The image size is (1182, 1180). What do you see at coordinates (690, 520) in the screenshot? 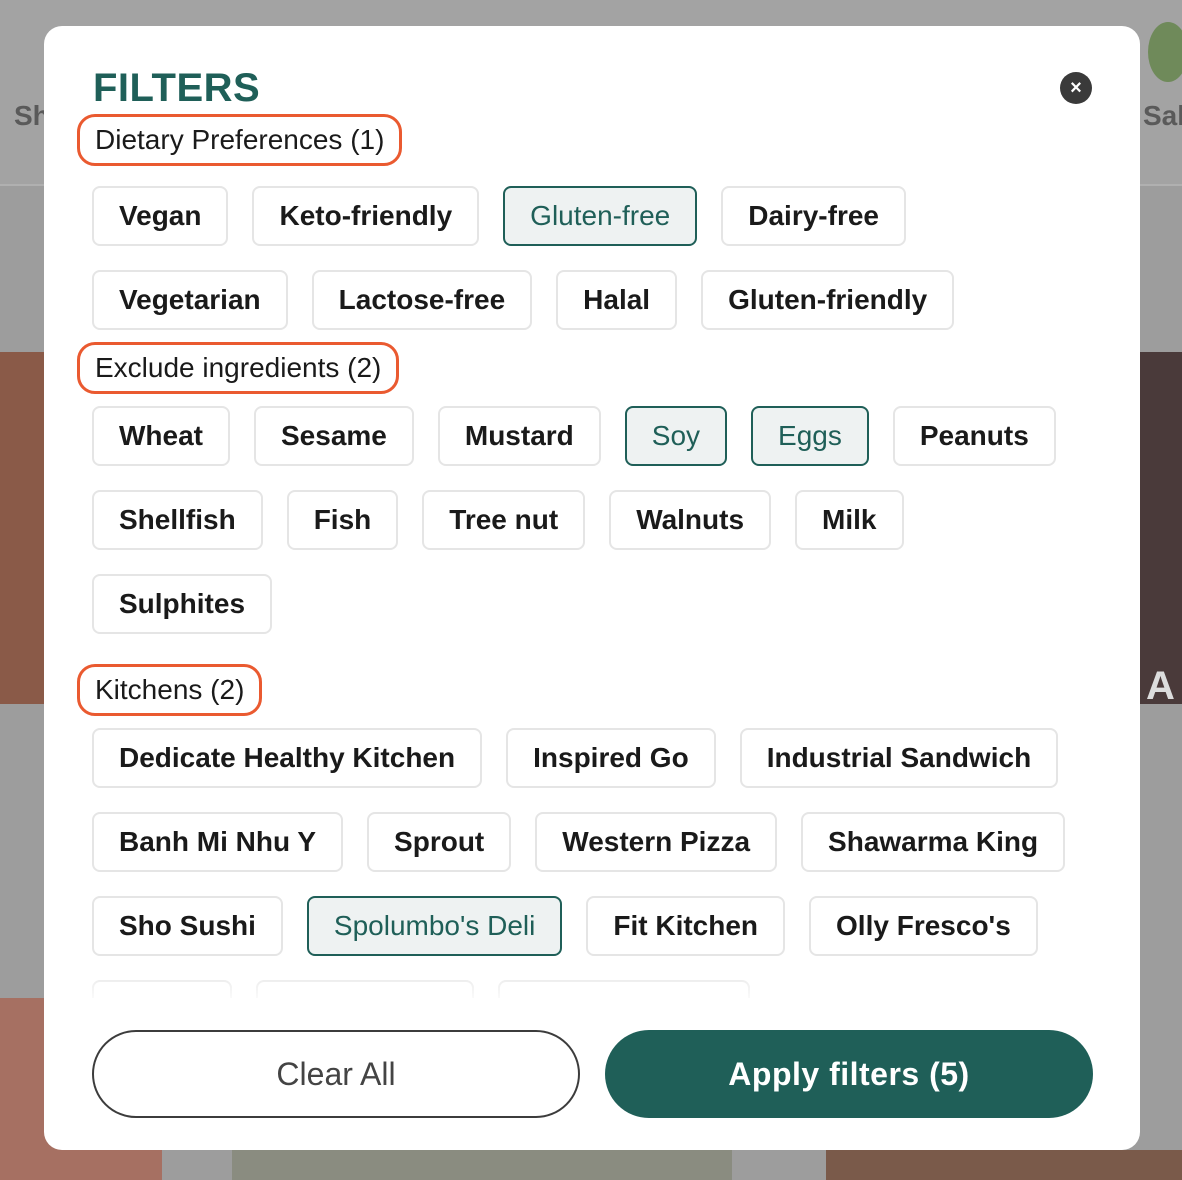
I see `exclude-chip: Walnuts` at bounding box center [690, 520].